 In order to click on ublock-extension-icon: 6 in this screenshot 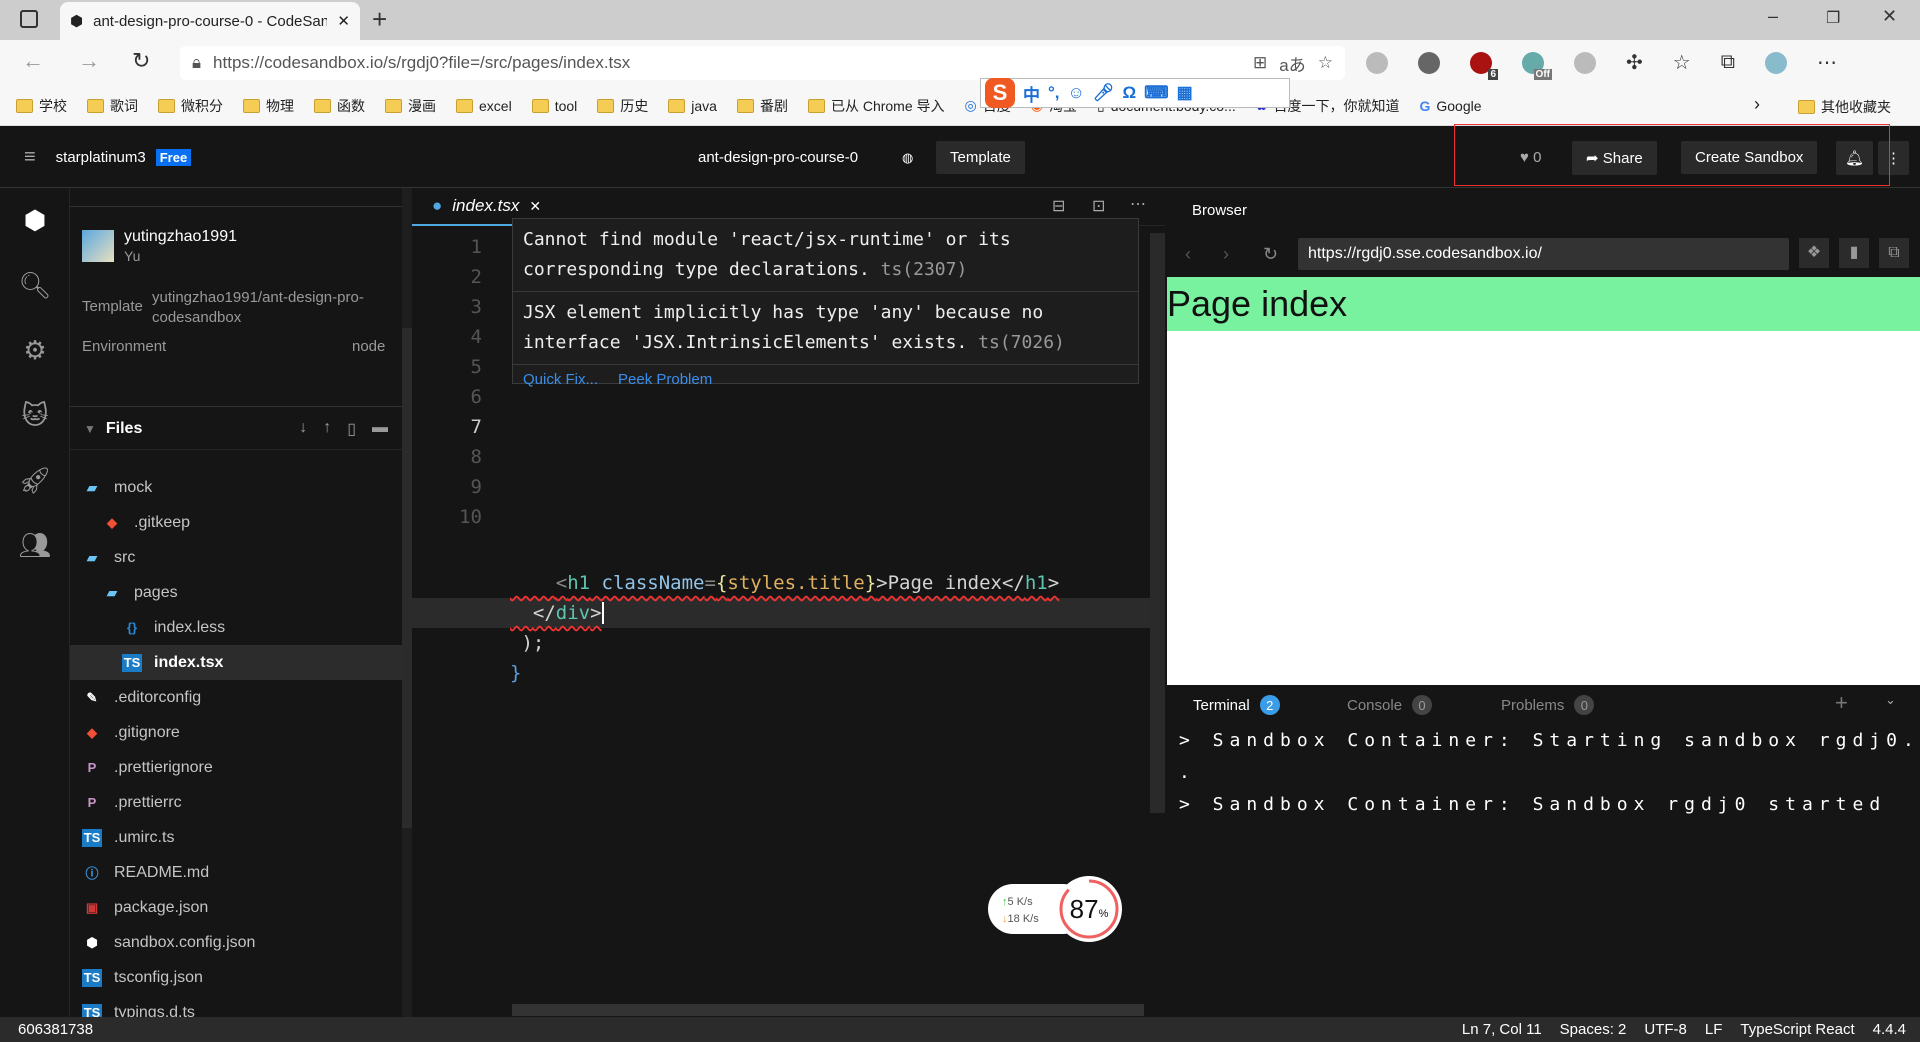, I will do `click(1484, 65)`.